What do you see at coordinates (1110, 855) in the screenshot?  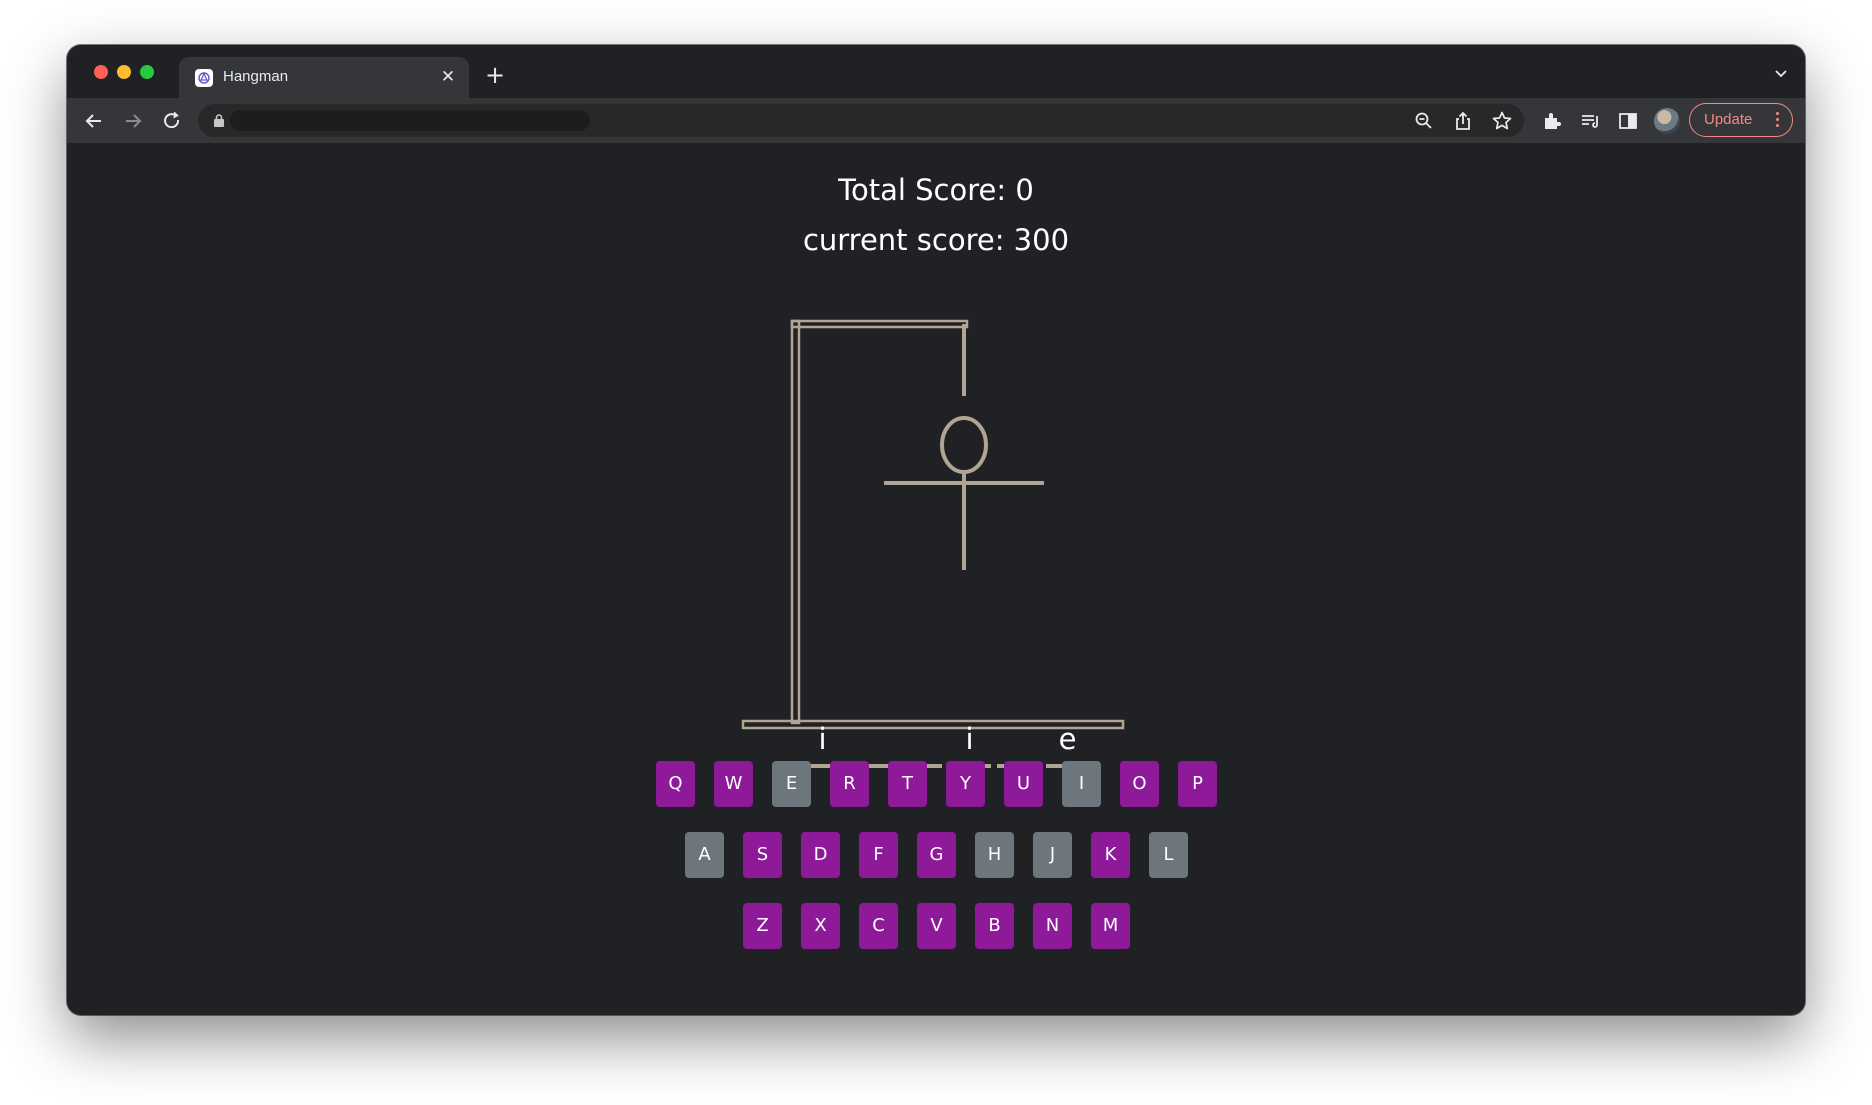 I see `key-k: K` at bounding box center [1110, 855].